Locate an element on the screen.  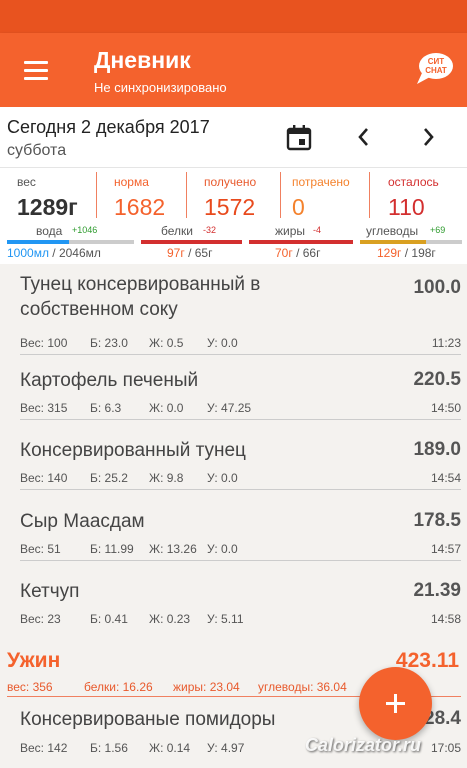
food-fat: Ж: 0.5 is located at coordinates (166, 343).